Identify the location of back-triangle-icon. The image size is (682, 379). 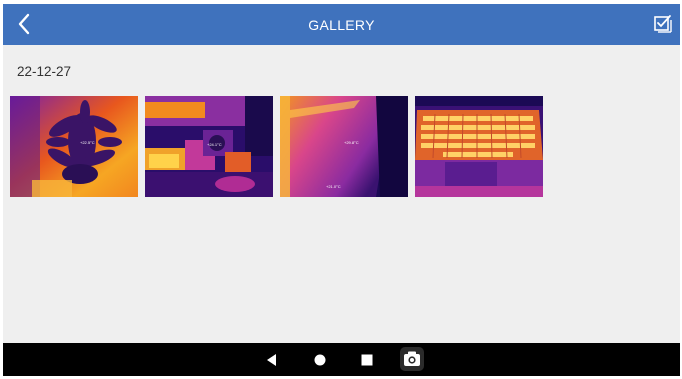
(271, 360).